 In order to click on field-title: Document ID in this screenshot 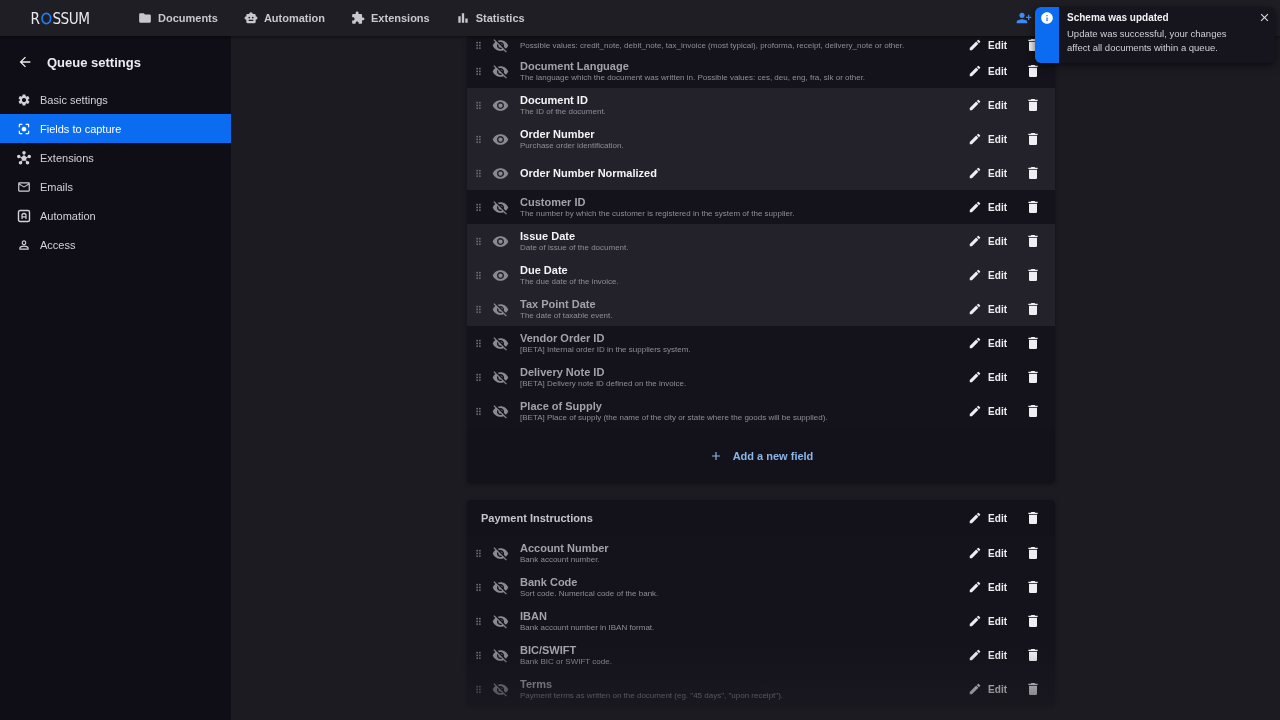, I will do `click(554, 100)`.